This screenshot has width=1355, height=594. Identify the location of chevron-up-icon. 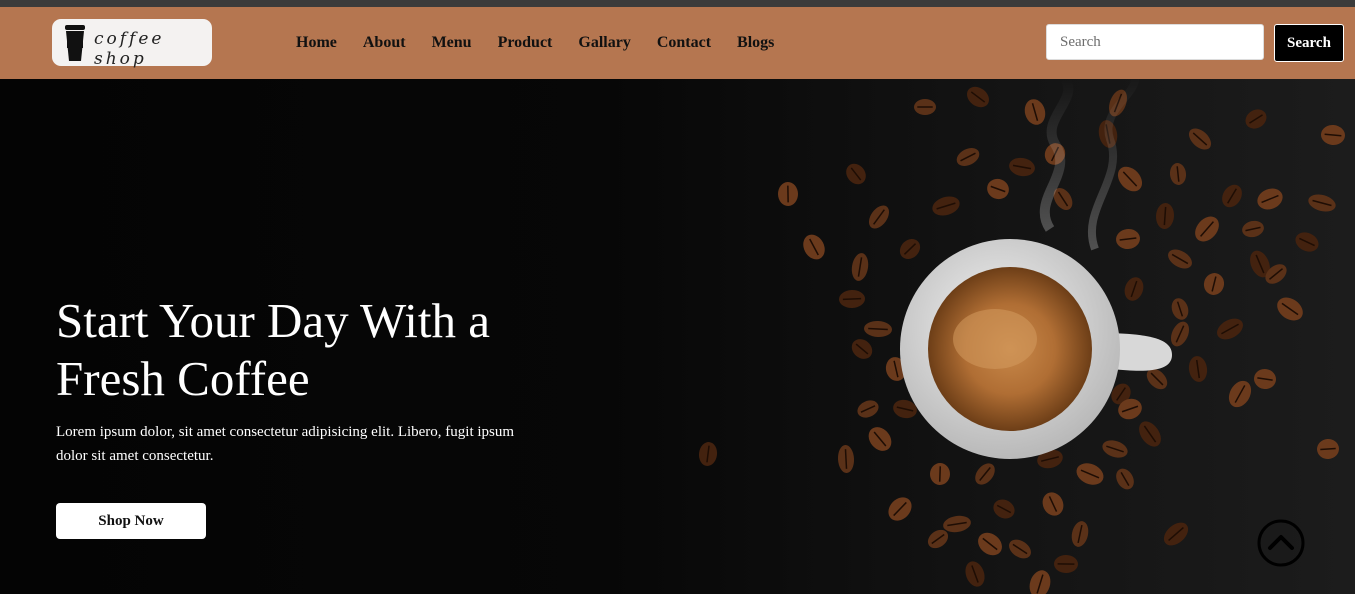
(1281, 543).